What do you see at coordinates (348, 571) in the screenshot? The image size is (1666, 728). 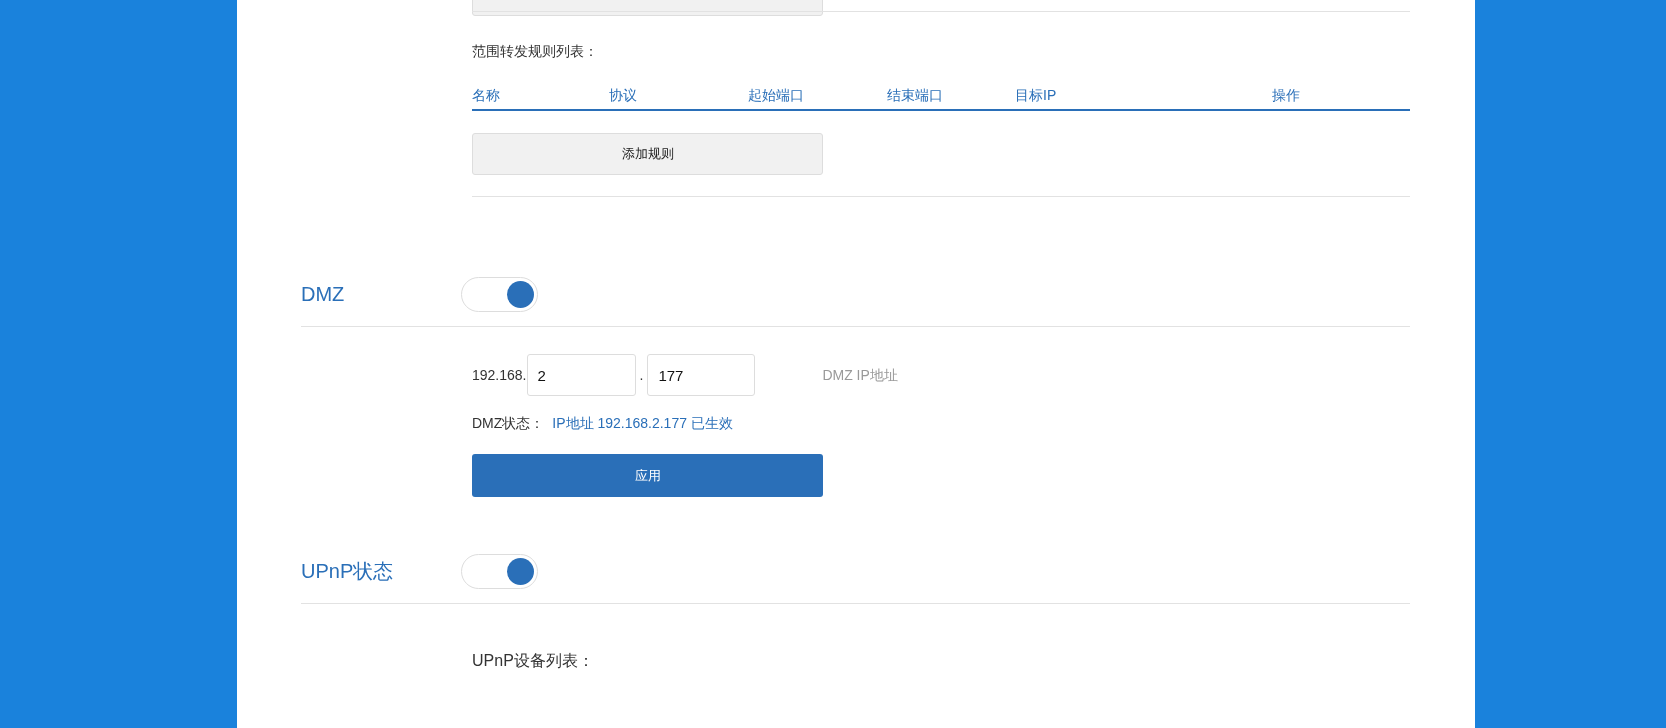 I see `section-label: UPnP状态` at bounding box center [348, 571].